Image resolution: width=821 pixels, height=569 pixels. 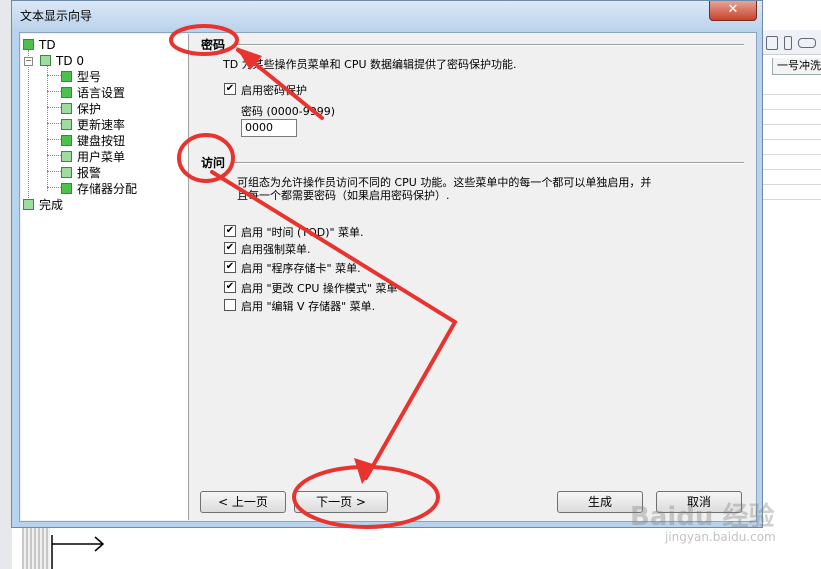 What do you see at coordinates (301, 268) in the screenshot?
I see `enable-memory-card-menu-label: 启用 "程序存储卡" 菜单.` at bounding box center [301, 268].